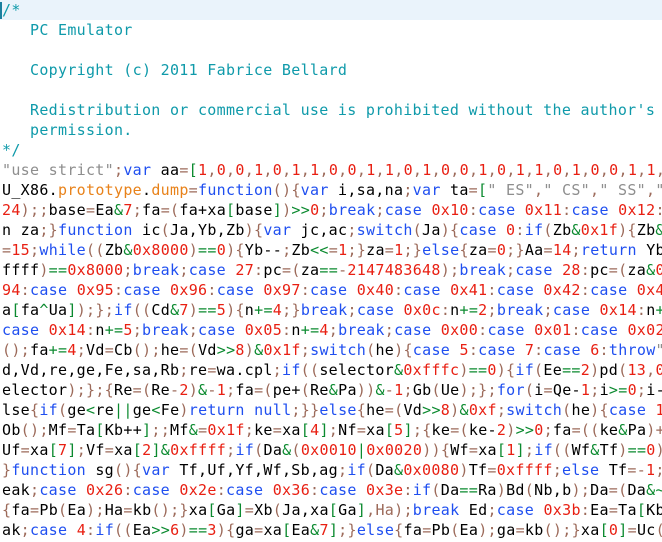 The width and height of the screenshot is (662, 542). What do you see at coordinates (331, 130) in the screenshot?
I see `code-line: permission.` at bounding box center [331, 130].